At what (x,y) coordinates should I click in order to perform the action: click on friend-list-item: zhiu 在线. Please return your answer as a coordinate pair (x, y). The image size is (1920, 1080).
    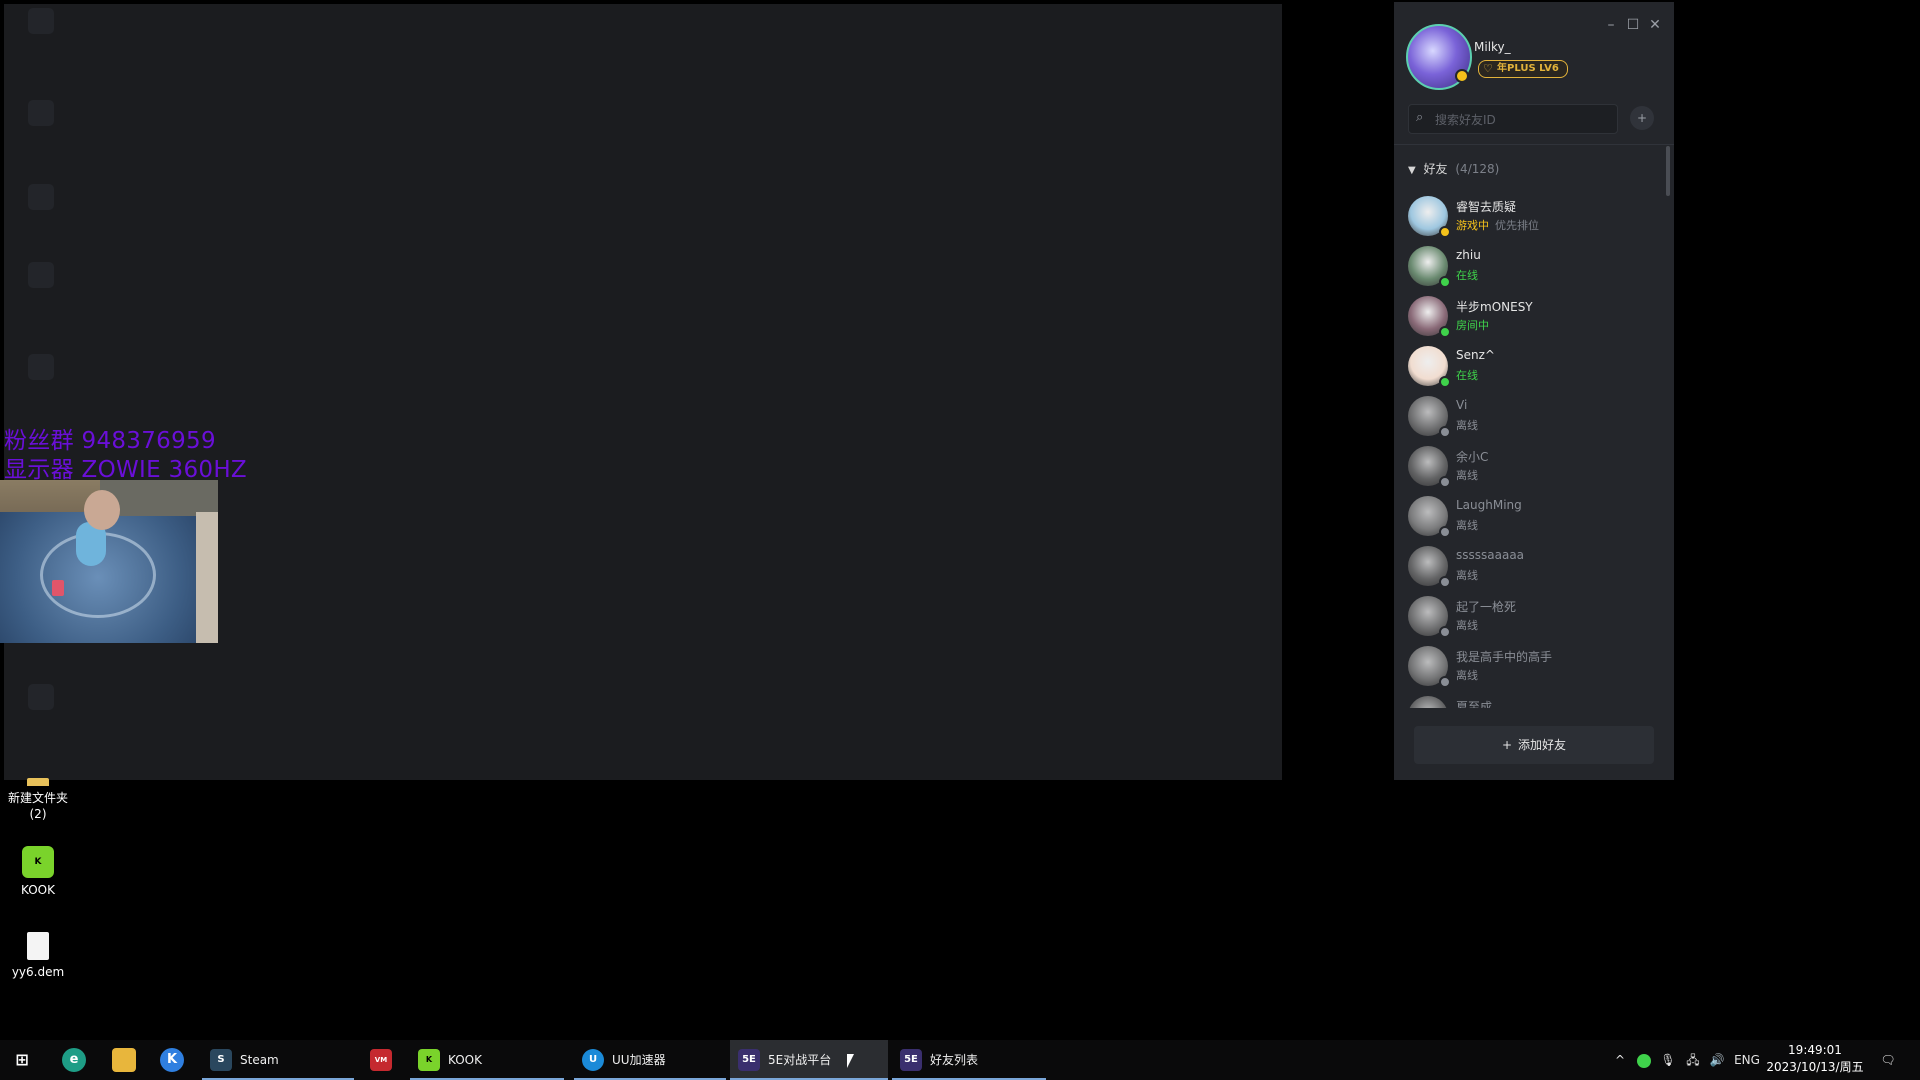
    Looking at the image, I should click on (1529, 265).